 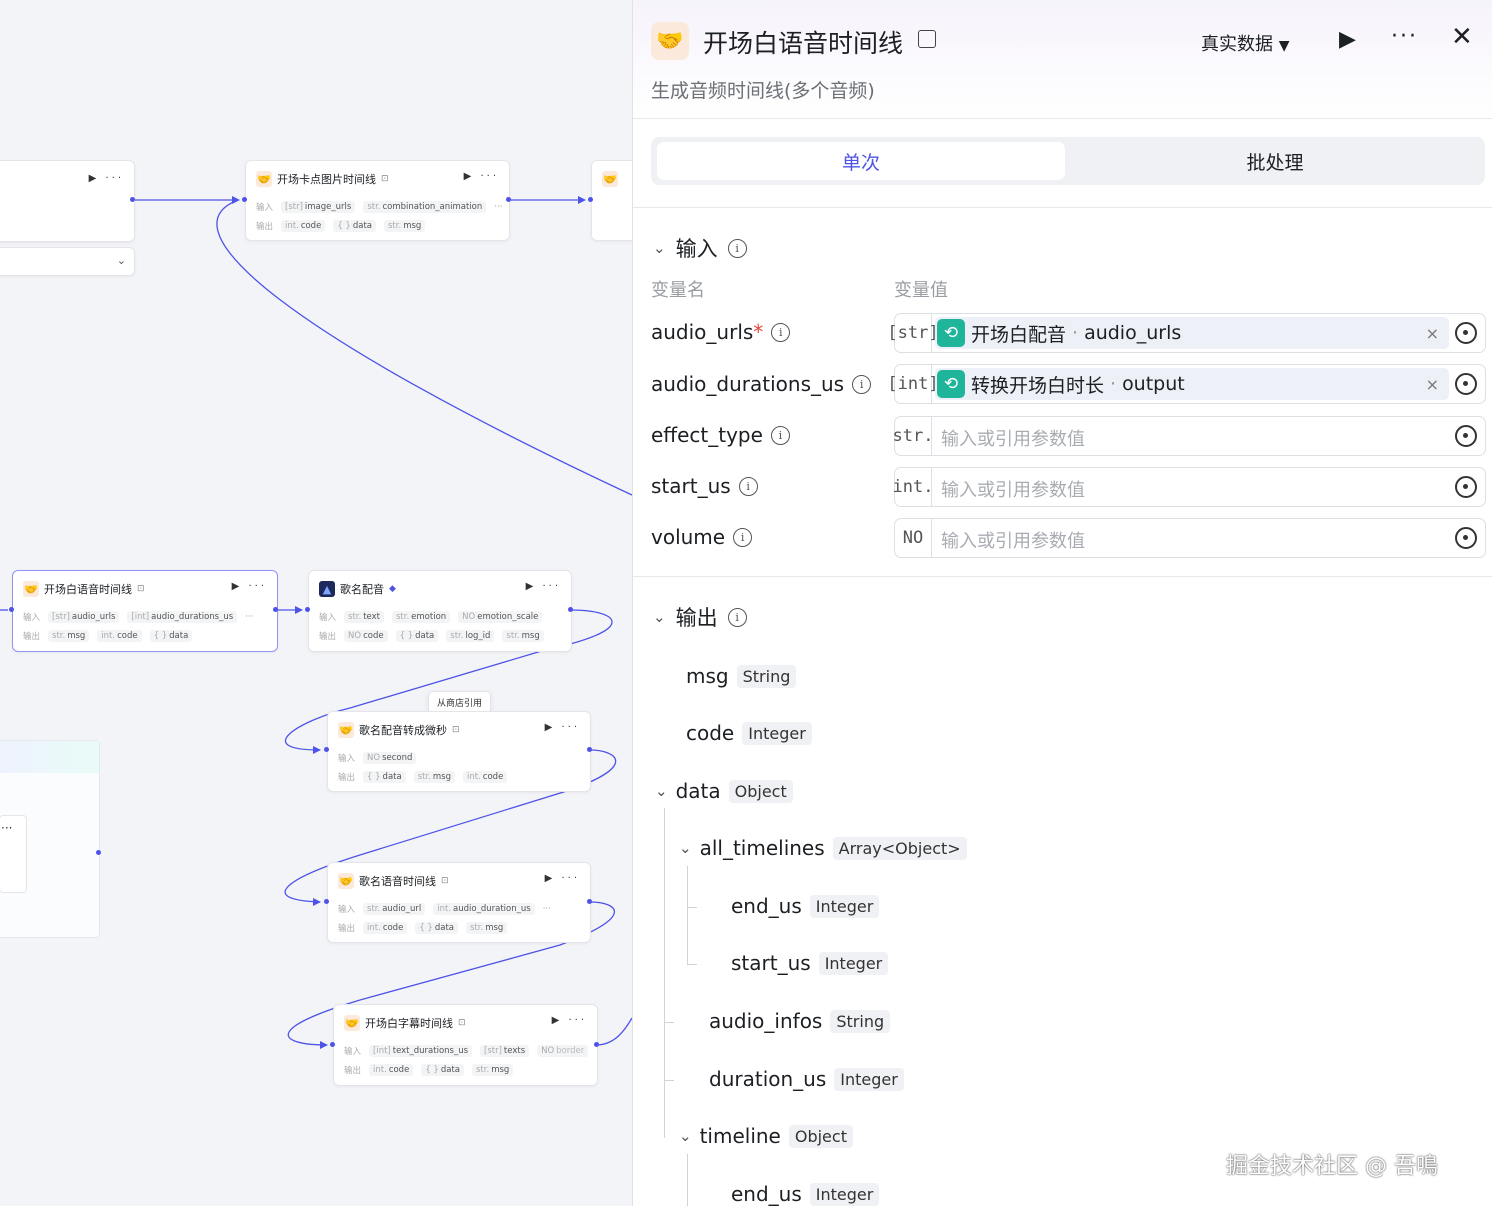 I want to click on more-icon: ···, so click(x=1404, y=36).